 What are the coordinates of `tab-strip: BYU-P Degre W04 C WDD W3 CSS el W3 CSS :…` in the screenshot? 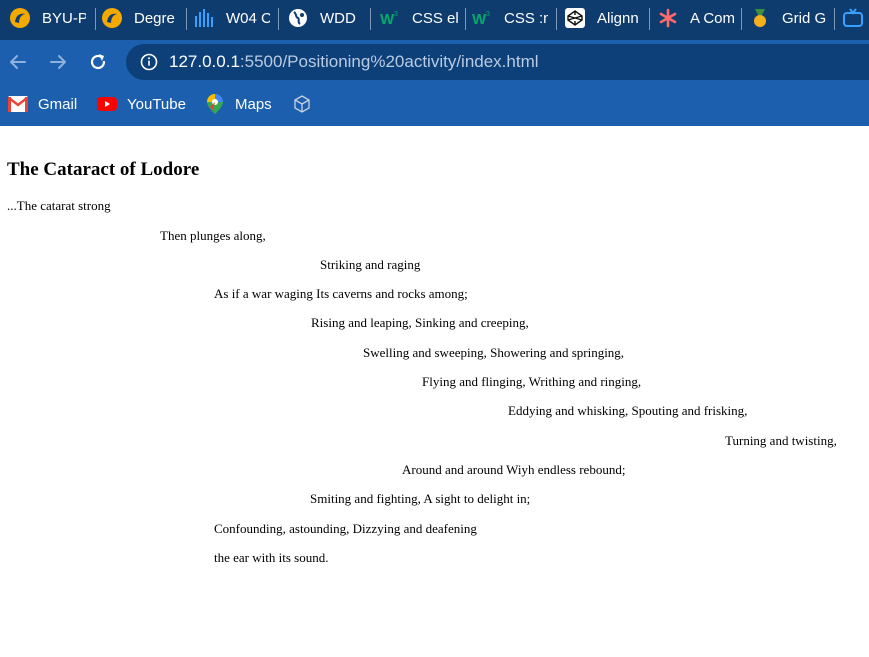 It's located at (434, 20).